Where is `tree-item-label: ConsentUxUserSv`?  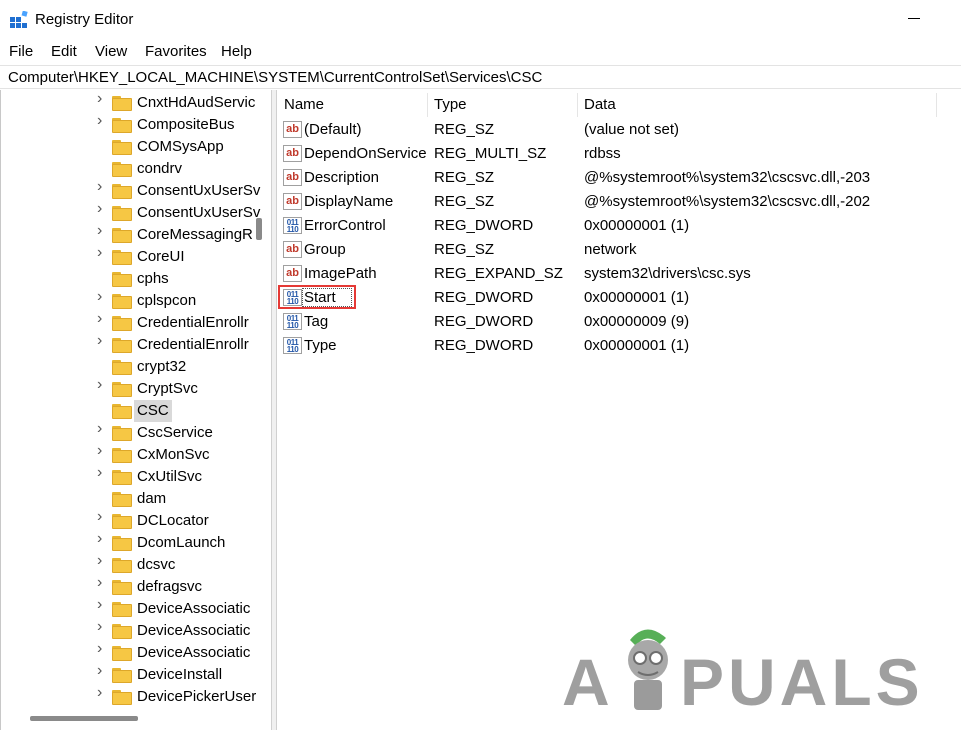
tree-item-label: ConsentUxUserSv is located at coordinates (199, 212).